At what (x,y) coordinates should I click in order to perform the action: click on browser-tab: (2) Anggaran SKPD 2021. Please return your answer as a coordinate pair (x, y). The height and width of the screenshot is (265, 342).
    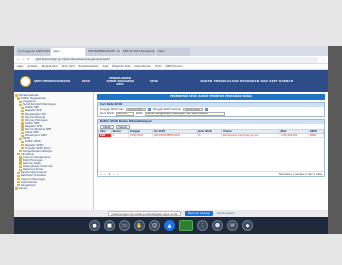
    Looking at the image, I should click on (33, 52).